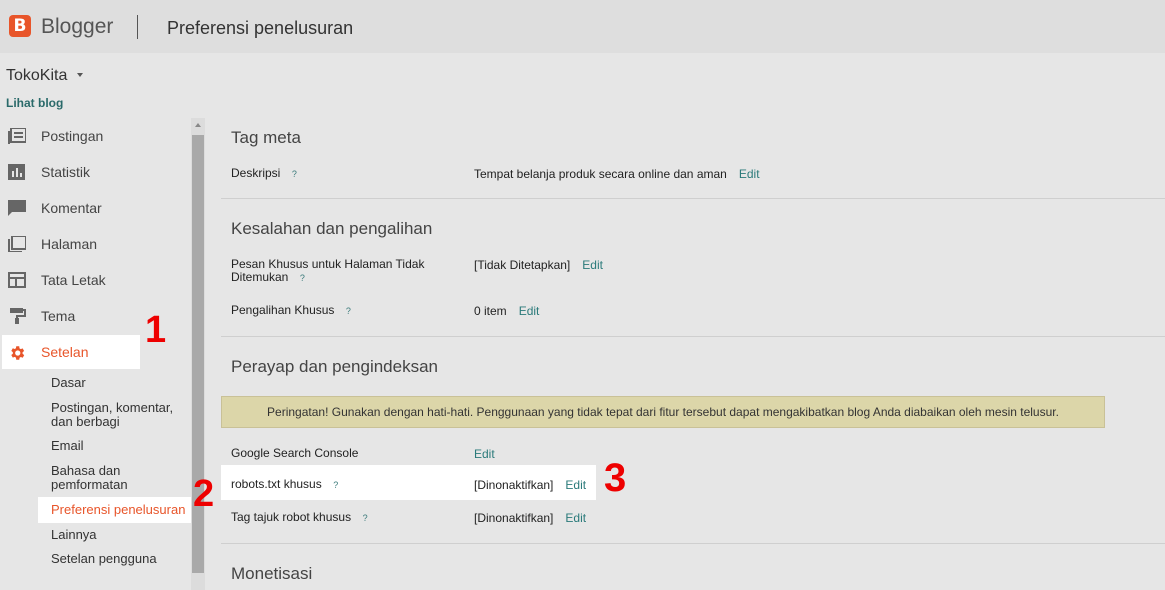 This screenshot has height=590, width=1165. I want to click on sidebar-item-label: Setelan, so click(65, 352).